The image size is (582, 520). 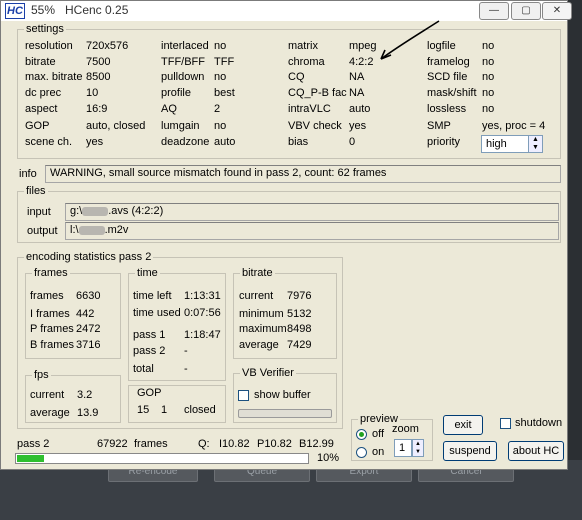 I want to click on setting-value: 720x576, so click(x=107, y=46).